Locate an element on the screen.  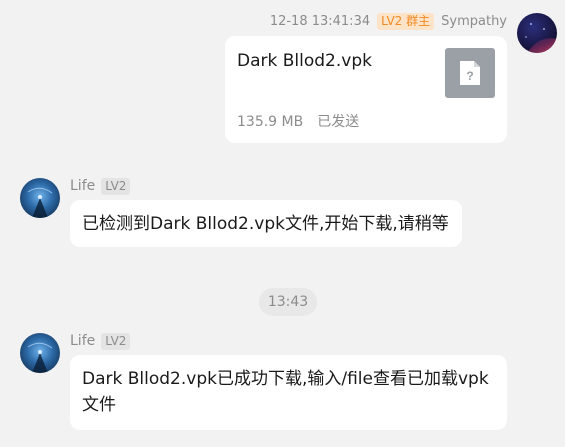
message-text: 已检测到Dark Bllod2.vpk文件,开始下载,请稍等 is located at coordinates (265, 224).